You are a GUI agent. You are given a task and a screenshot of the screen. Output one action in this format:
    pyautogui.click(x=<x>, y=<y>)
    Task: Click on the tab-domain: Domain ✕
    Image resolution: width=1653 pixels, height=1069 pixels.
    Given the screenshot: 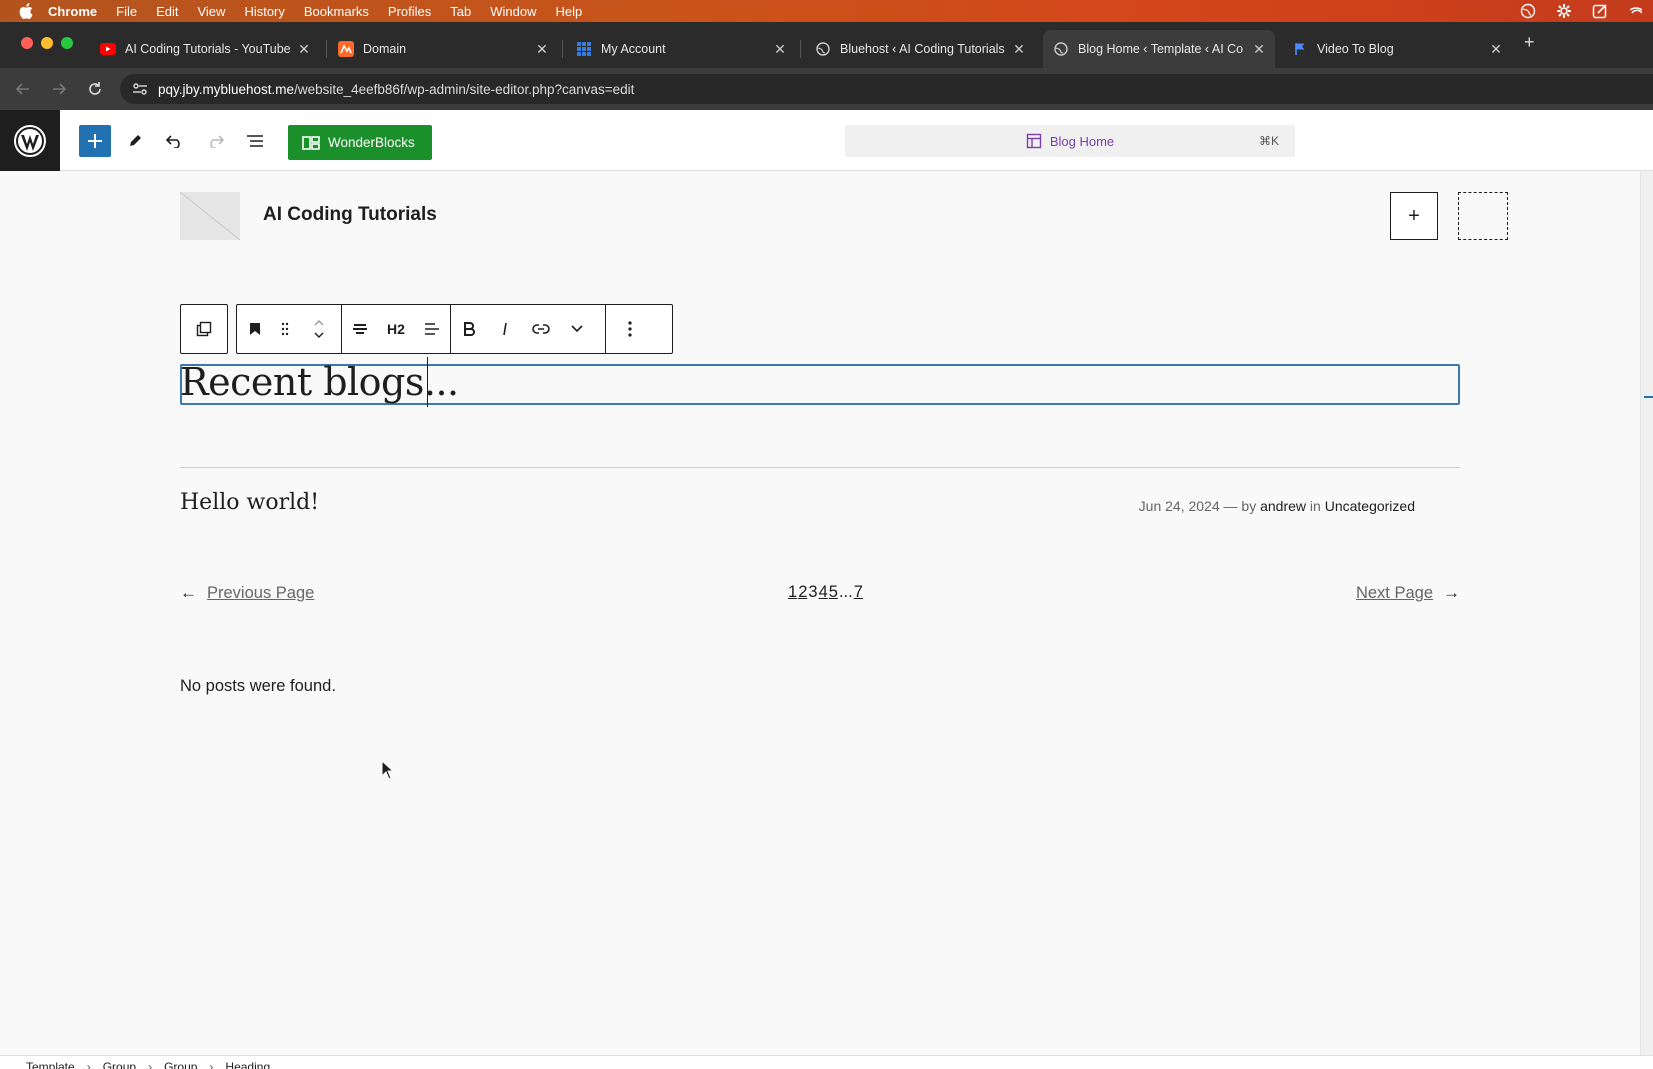 What is the action you would take?
    pyautogui.click(x=443, y=49)
    